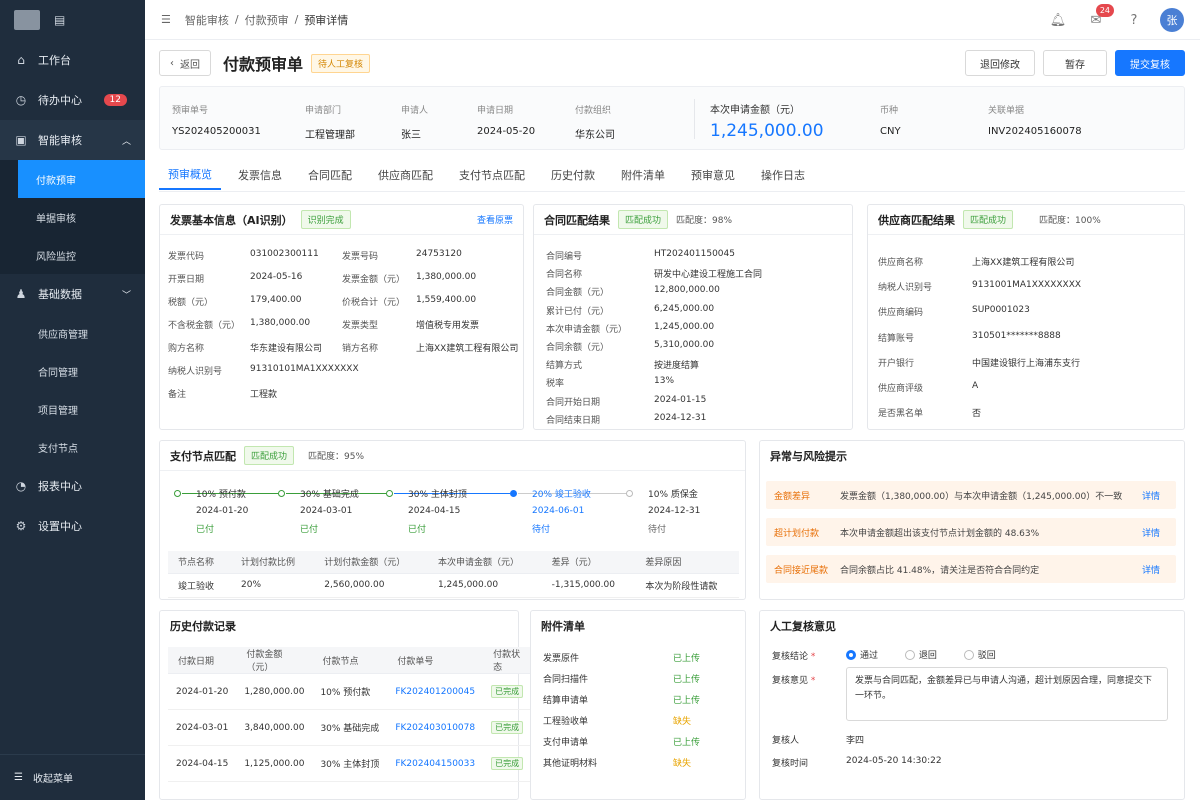  What do you see at coordinates (896, 338) in the screenshot?
I see `field-label: 结算账号` at bounding box center [896, 338].